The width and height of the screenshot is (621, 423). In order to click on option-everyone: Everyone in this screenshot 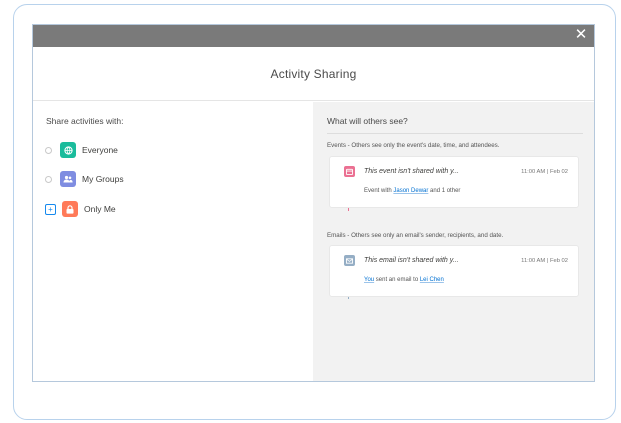, I will do `click(81, 150)`.